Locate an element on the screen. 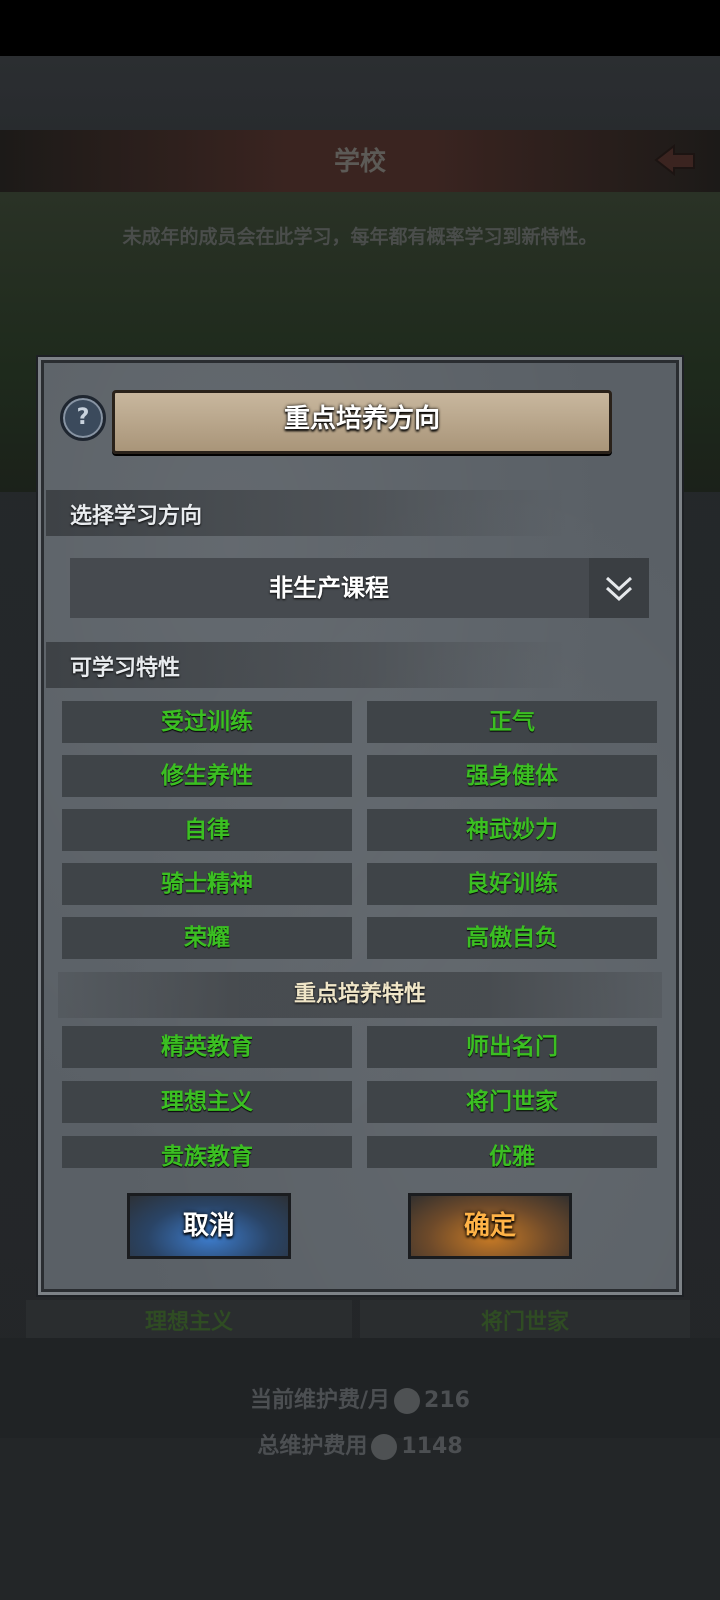 The image size is (720, 1600). focus-trait-item: 优雅 is located at coordinates (512, 1152).